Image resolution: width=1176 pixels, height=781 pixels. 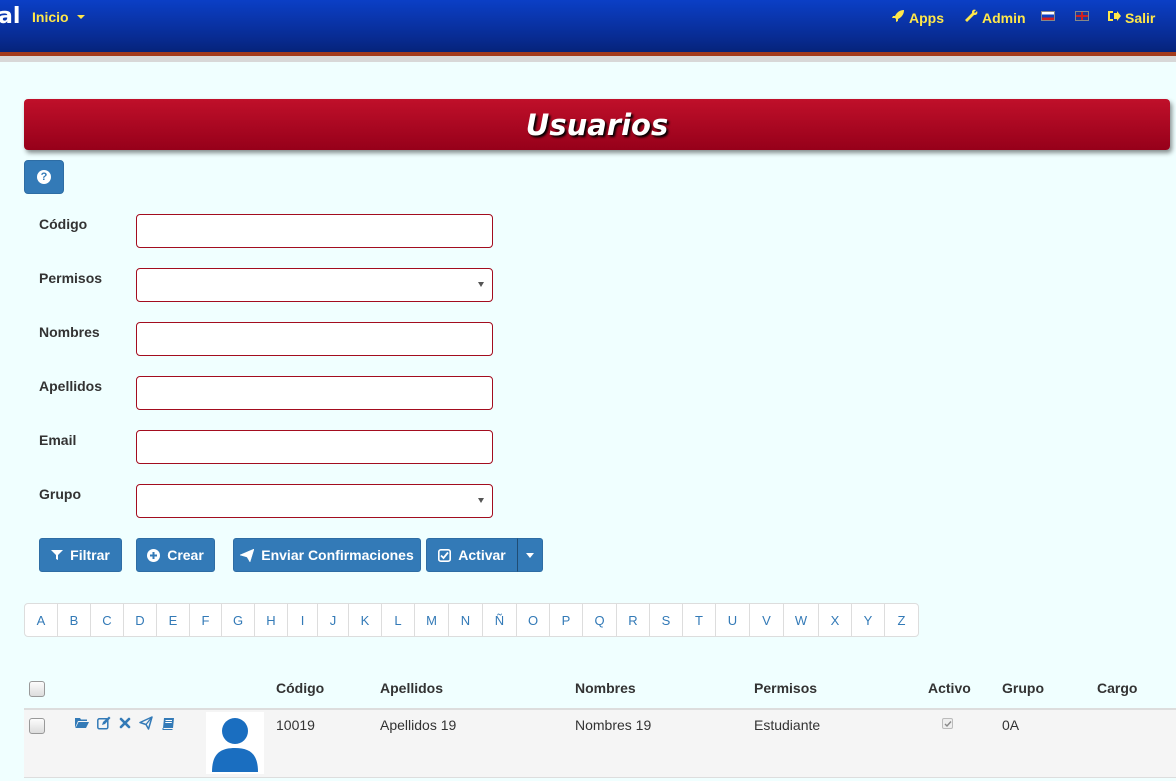 What do you see at coordinates (971, 17) in the screenshot?
I see `wrench-icon` at bounding box center [971, 17].